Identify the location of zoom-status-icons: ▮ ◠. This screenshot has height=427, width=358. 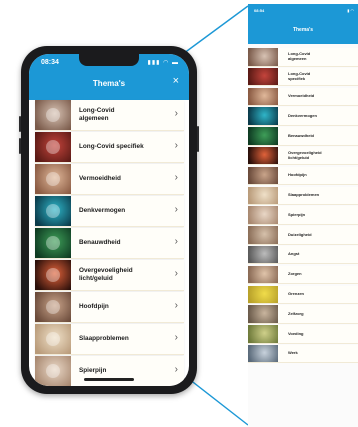
(350, 10).